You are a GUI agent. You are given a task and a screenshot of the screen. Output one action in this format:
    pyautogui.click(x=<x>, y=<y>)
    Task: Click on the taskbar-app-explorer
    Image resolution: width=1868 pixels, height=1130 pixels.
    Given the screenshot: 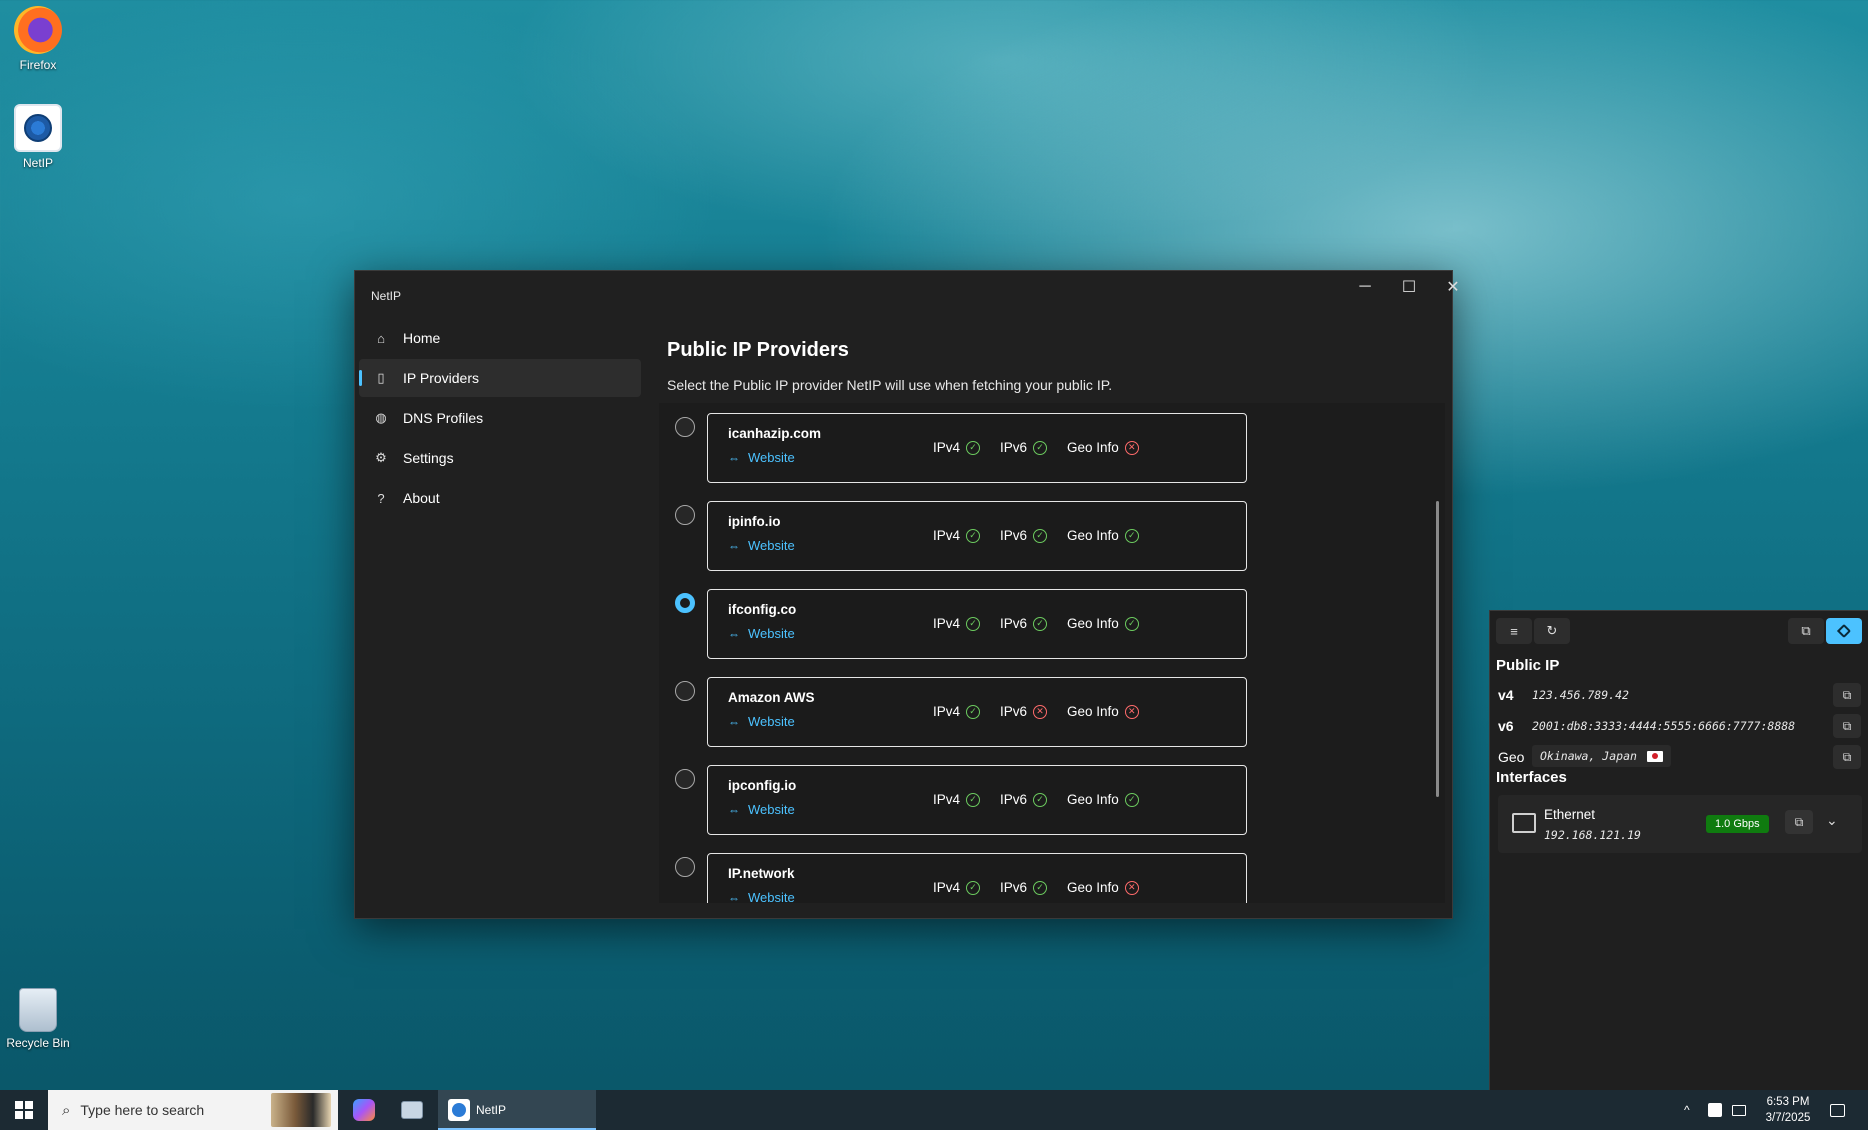 What is the action you would take?
    pyautogui.click(x=412, y=1110)
    